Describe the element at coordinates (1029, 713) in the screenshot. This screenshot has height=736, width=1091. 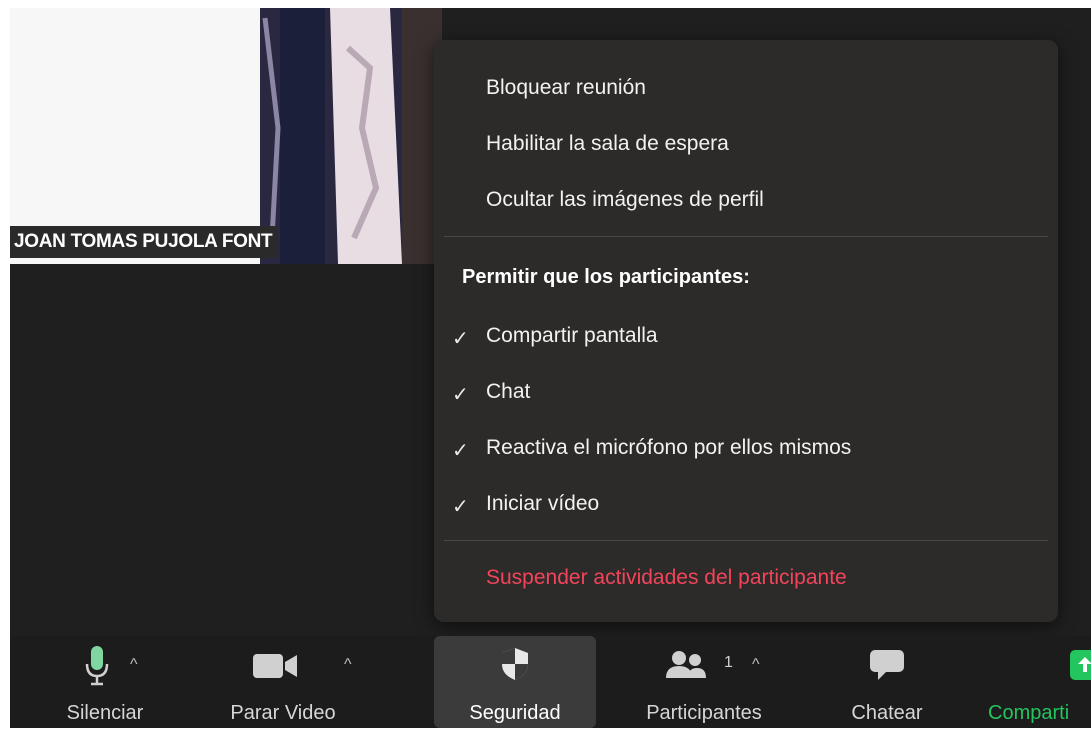
I see `share-screen-label: Comparti` at that location.